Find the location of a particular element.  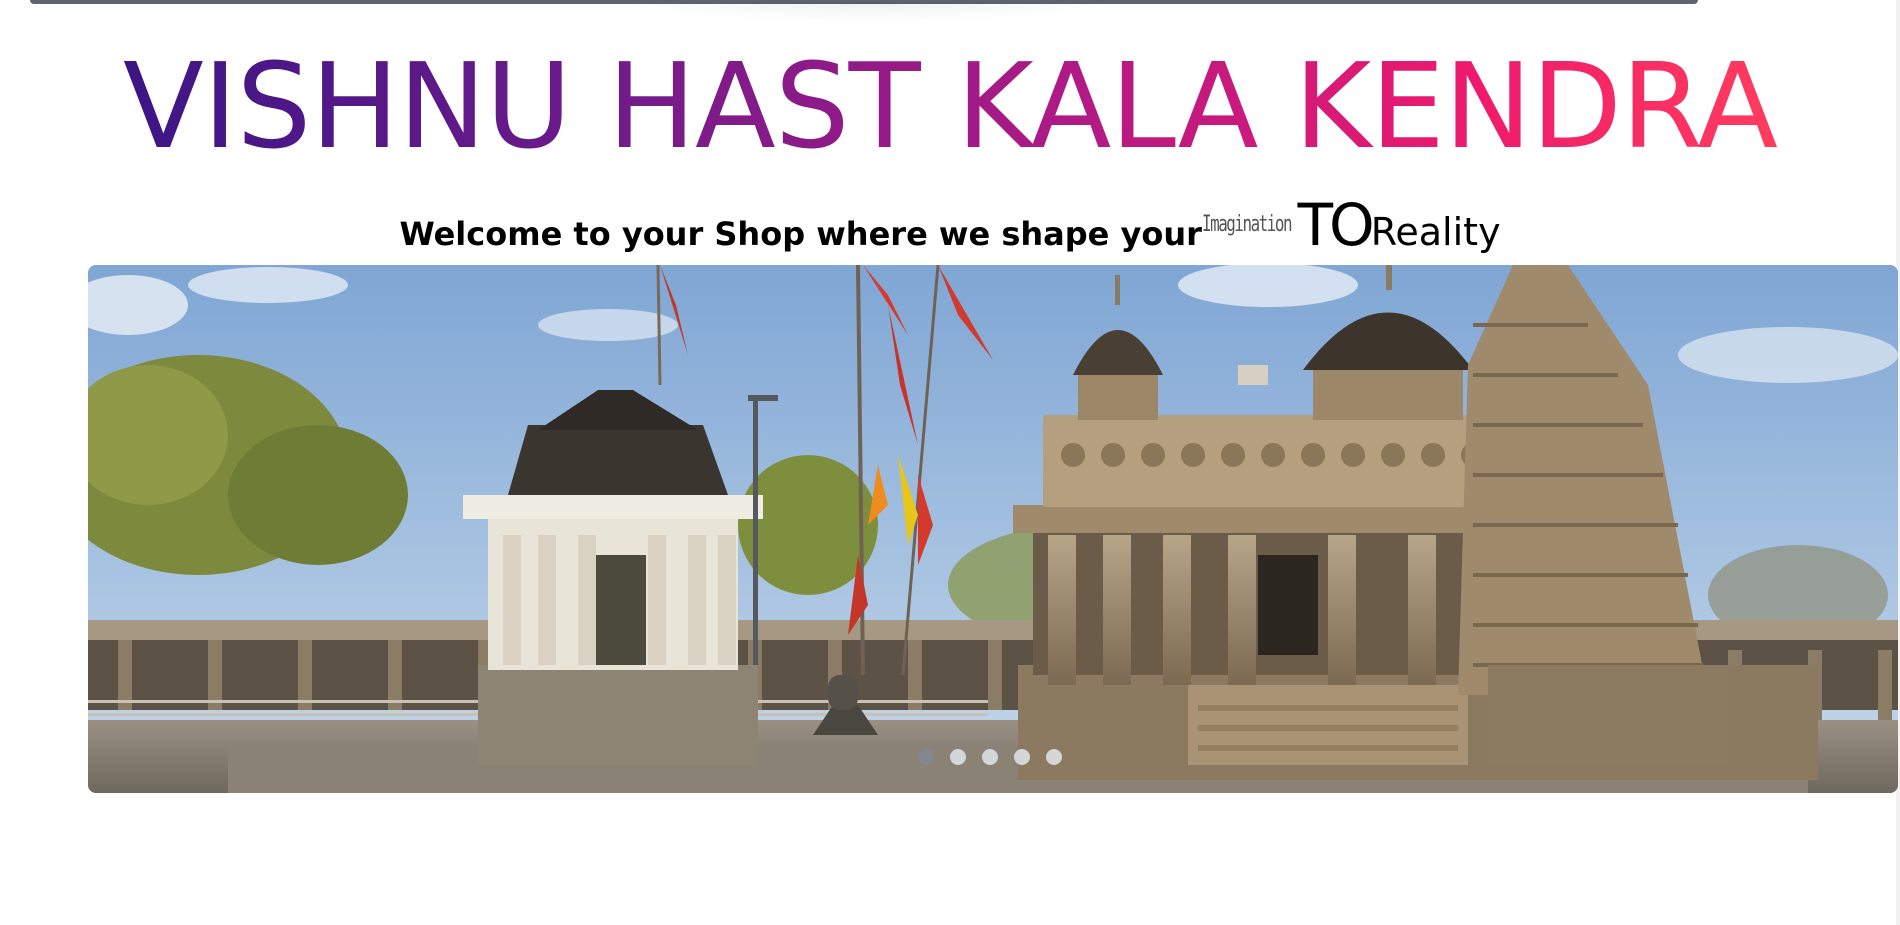

carousel-indicators is located at coordinates (990, 757).